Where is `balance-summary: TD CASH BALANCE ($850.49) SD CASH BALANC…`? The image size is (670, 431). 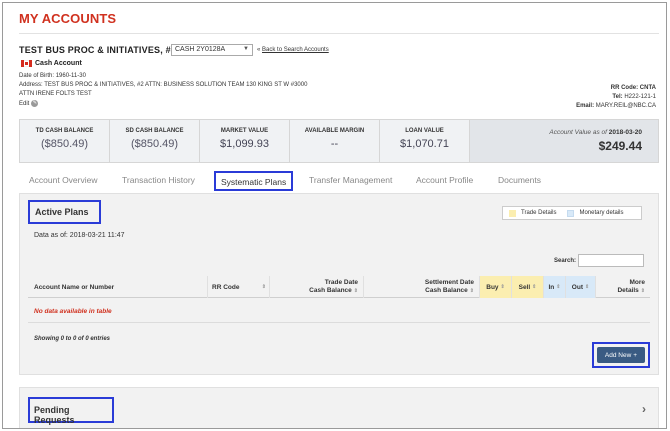
balance-summary: TD CASH BALANCE ($850.49) SD CASH BALANC… is located at coordinates (339, 141).